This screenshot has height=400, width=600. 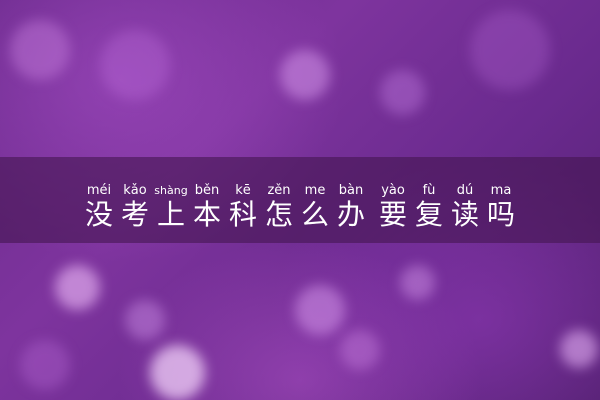 I want to click on title-char: yào 要, so click(x=393, y=207).